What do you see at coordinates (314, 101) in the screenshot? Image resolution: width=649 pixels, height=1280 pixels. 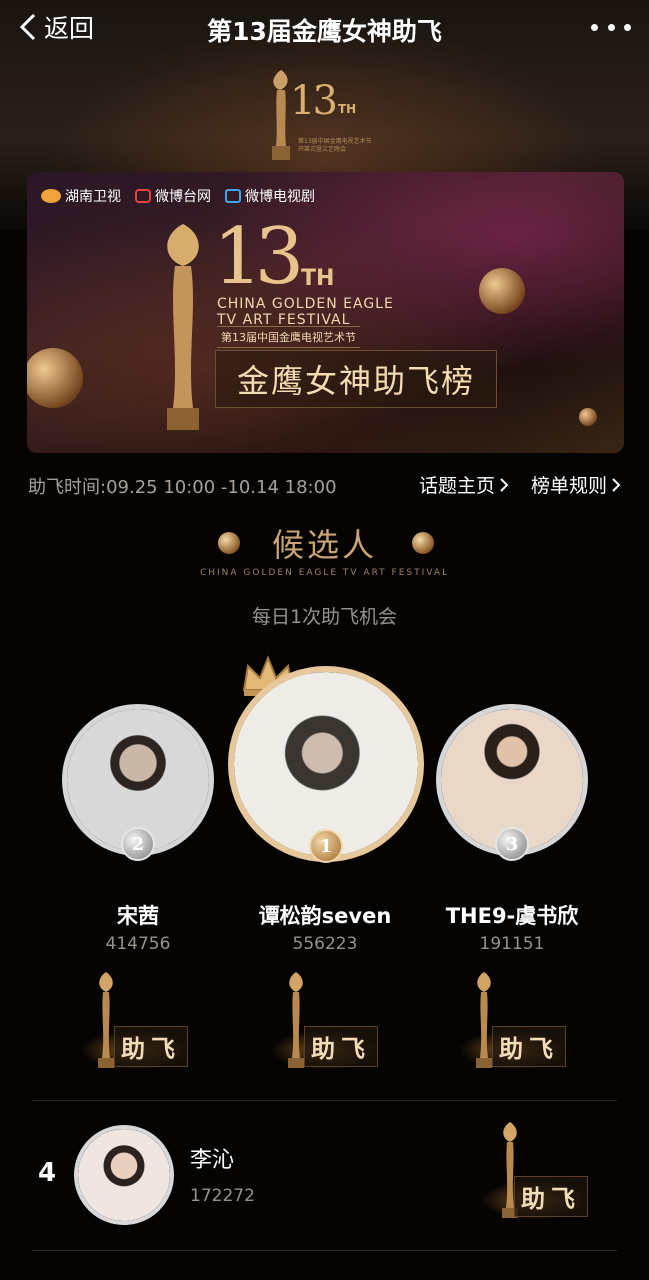 I see `emblem-number: 13` at bounding box center [314, 101].